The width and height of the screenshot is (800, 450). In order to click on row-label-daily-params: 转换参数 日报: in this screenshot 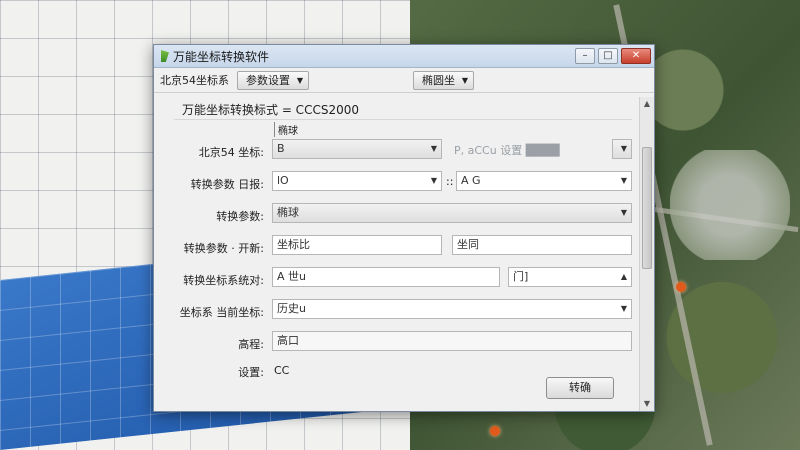, I will do `click(227, 184)`.